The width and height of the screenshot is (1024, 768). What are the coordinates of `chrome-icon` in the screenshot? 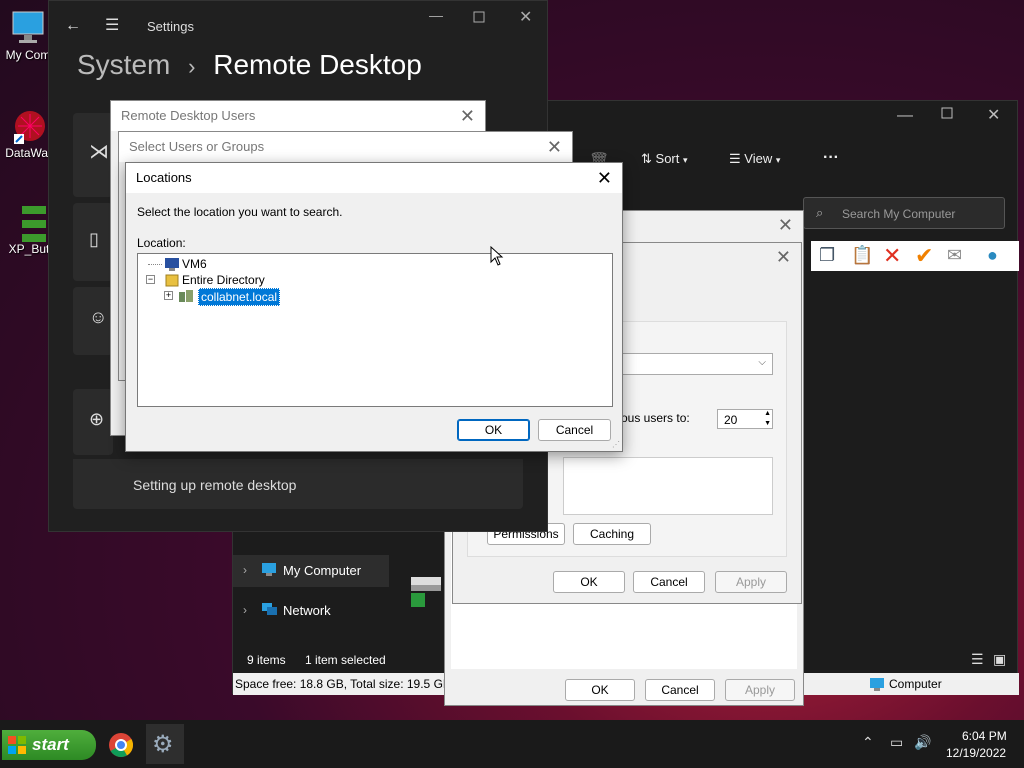 It's located at (121, 745).